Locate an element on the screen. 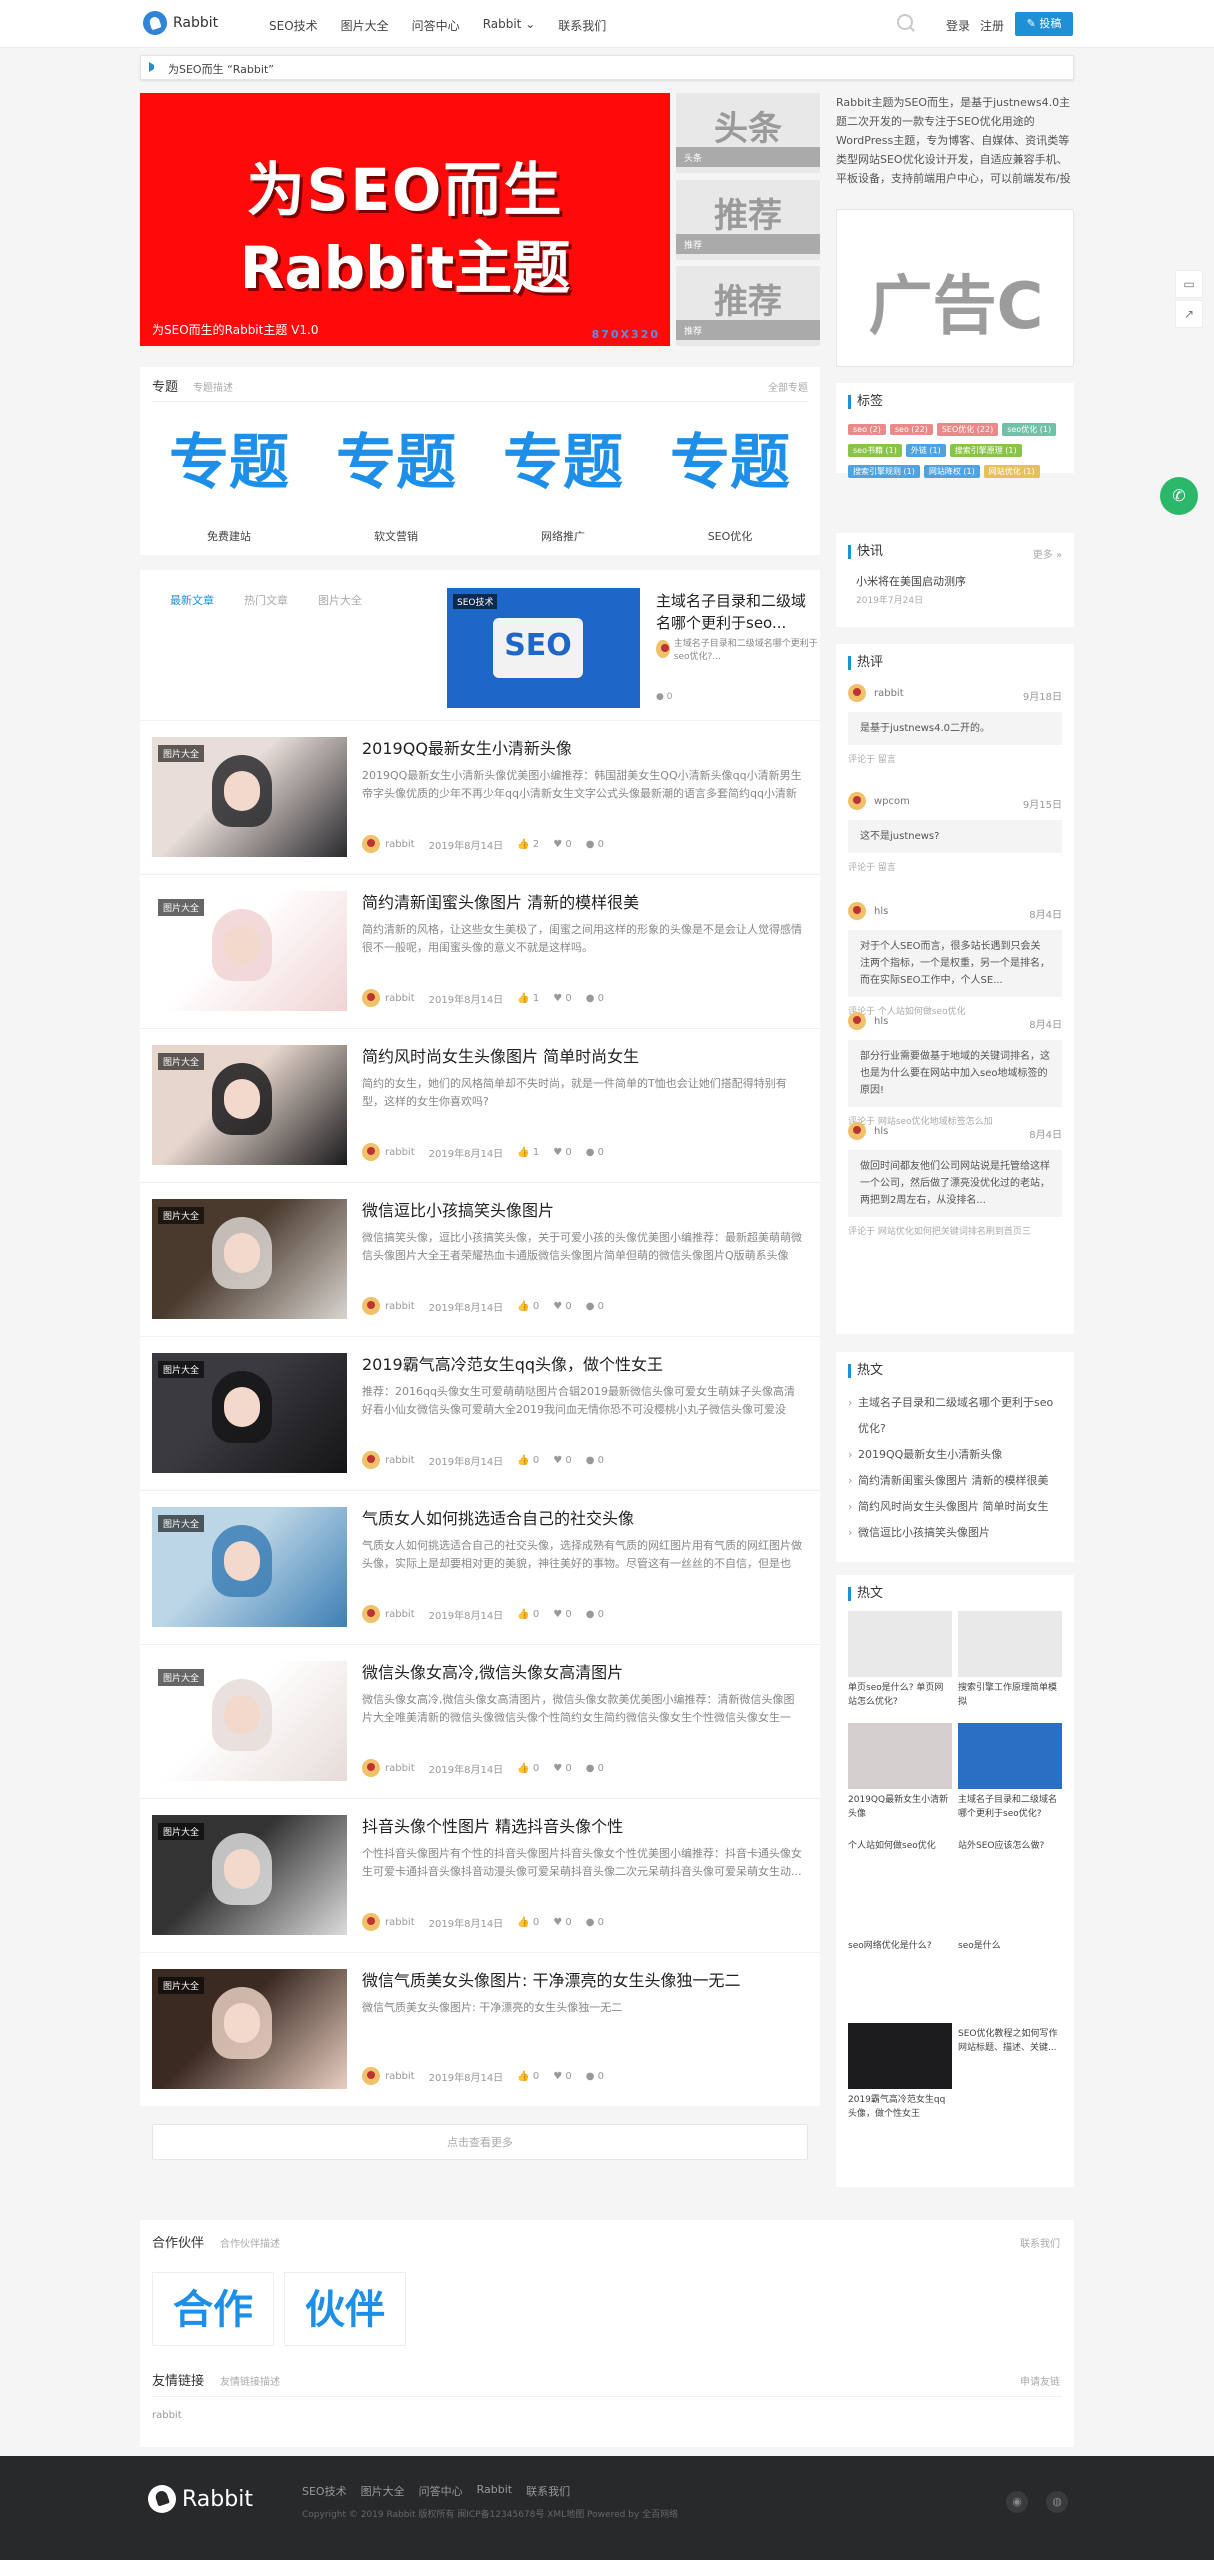  article-title: 2019QQ最新女生小清新头像 is located at coordinates (582, 747).